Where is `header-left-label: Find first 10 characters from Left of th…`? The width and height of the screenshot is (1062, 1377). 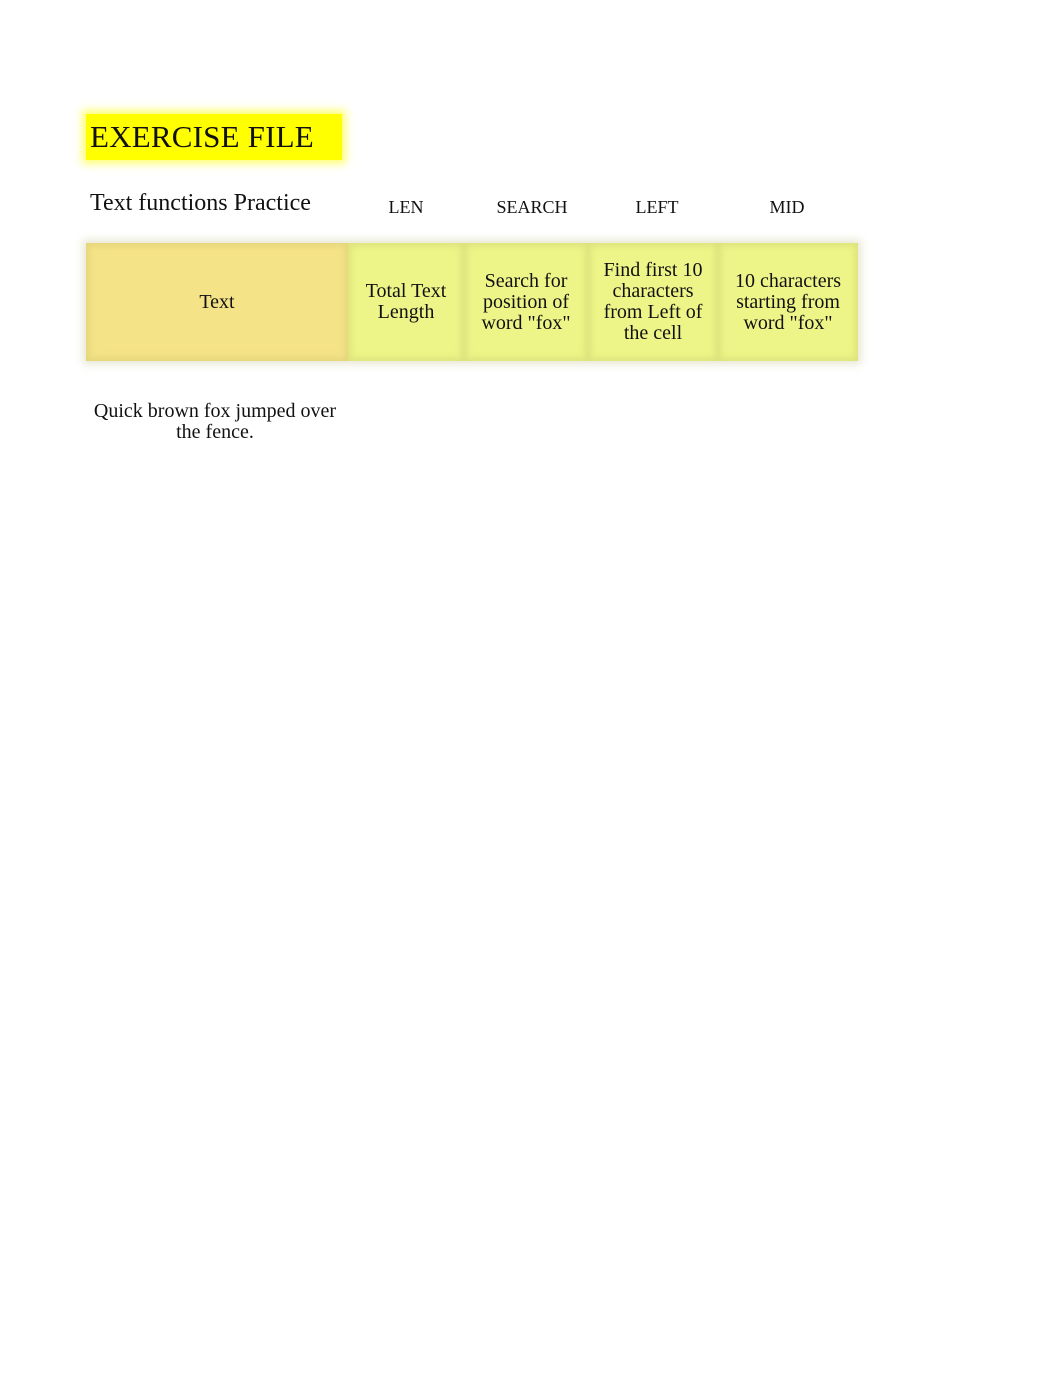
header-left-label: Find first 10 characters from Left of th… is located at coordinates (653, 301).